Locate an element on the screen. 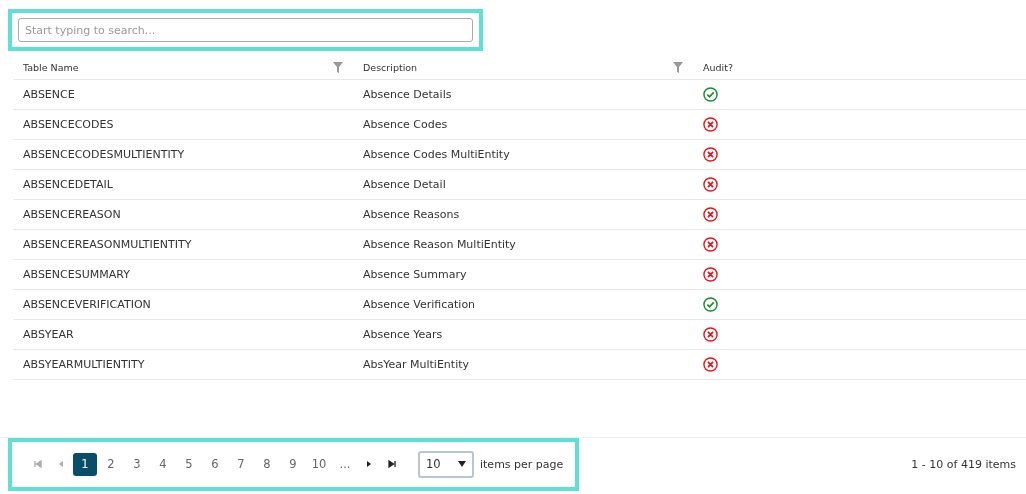  table-cell: Absence Codes is located at coordinates (405, 124).